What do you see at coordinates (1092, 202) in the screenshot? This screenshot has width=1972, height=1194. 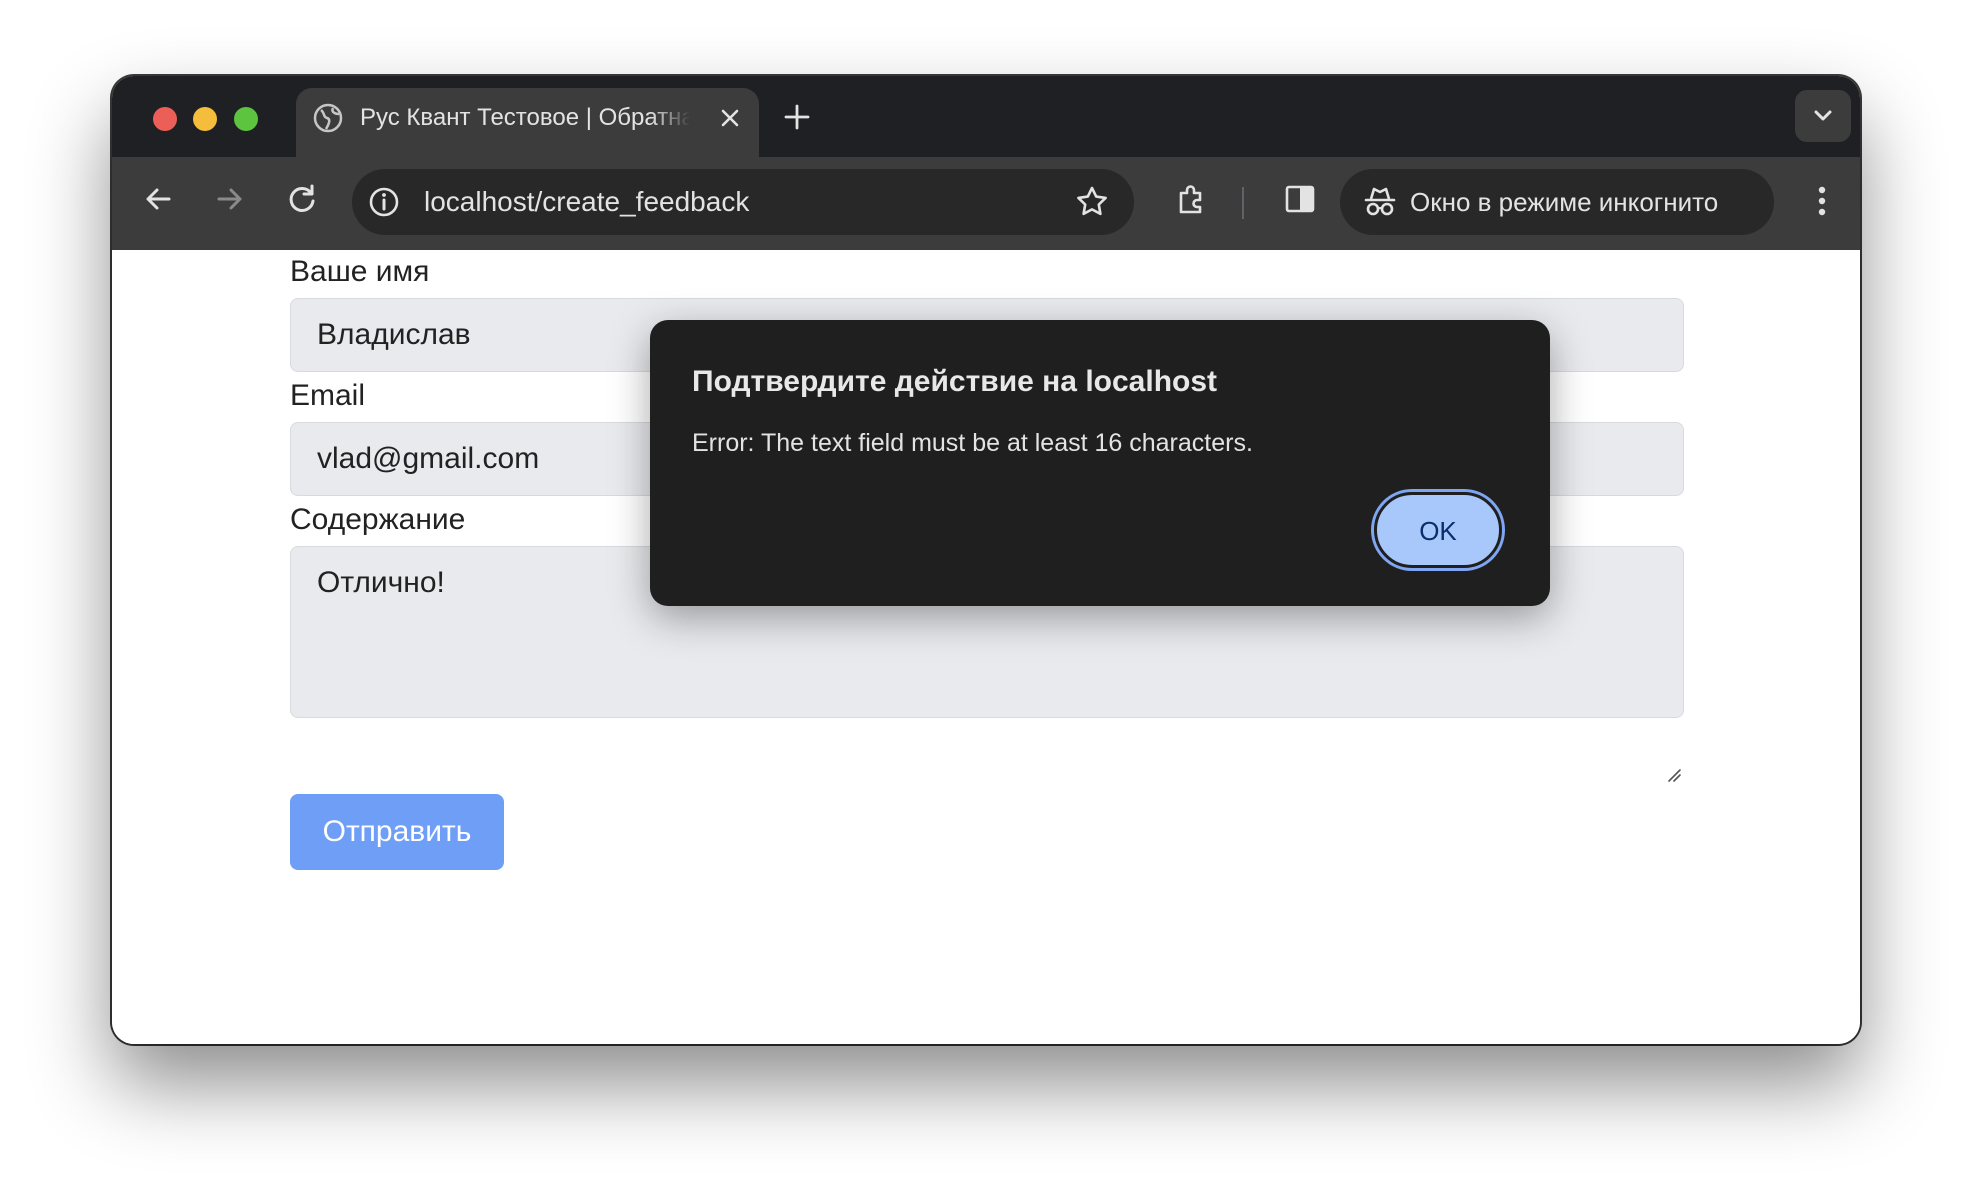 I see `bookmark-star-icon` at bounding box center [1092, 202].